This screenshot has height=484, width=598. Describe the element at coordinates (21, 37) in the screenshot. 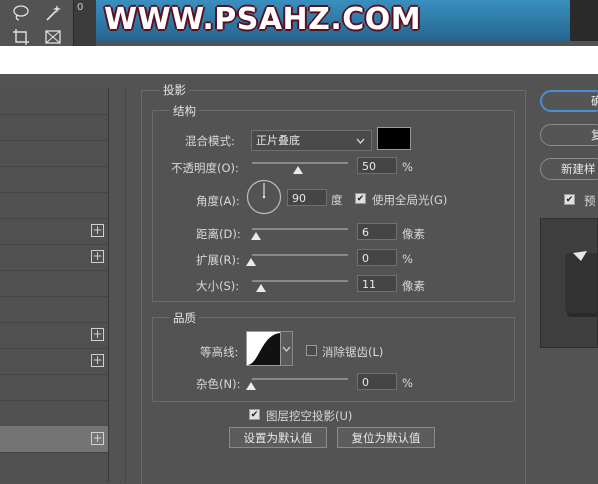

I see `crop-tool-icon` at that location.